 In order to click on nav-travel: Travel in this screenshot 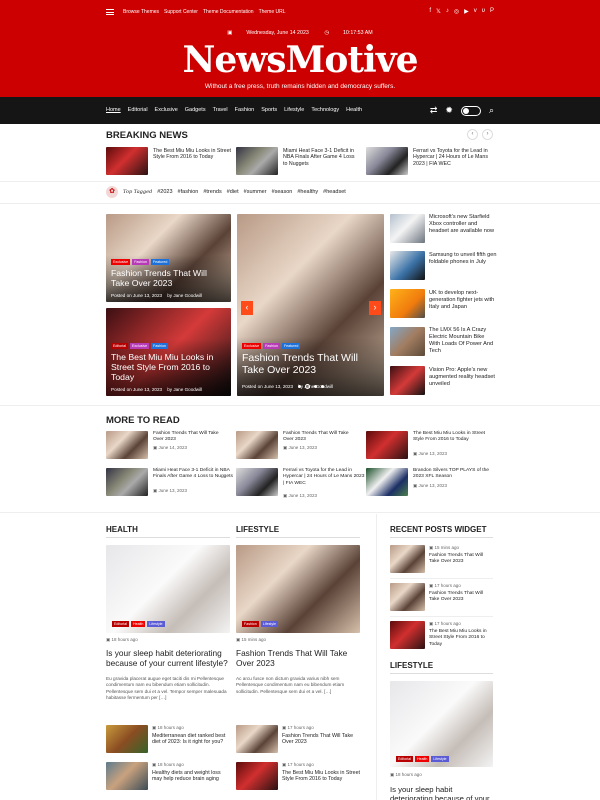, I will do `click(220, 110)`.